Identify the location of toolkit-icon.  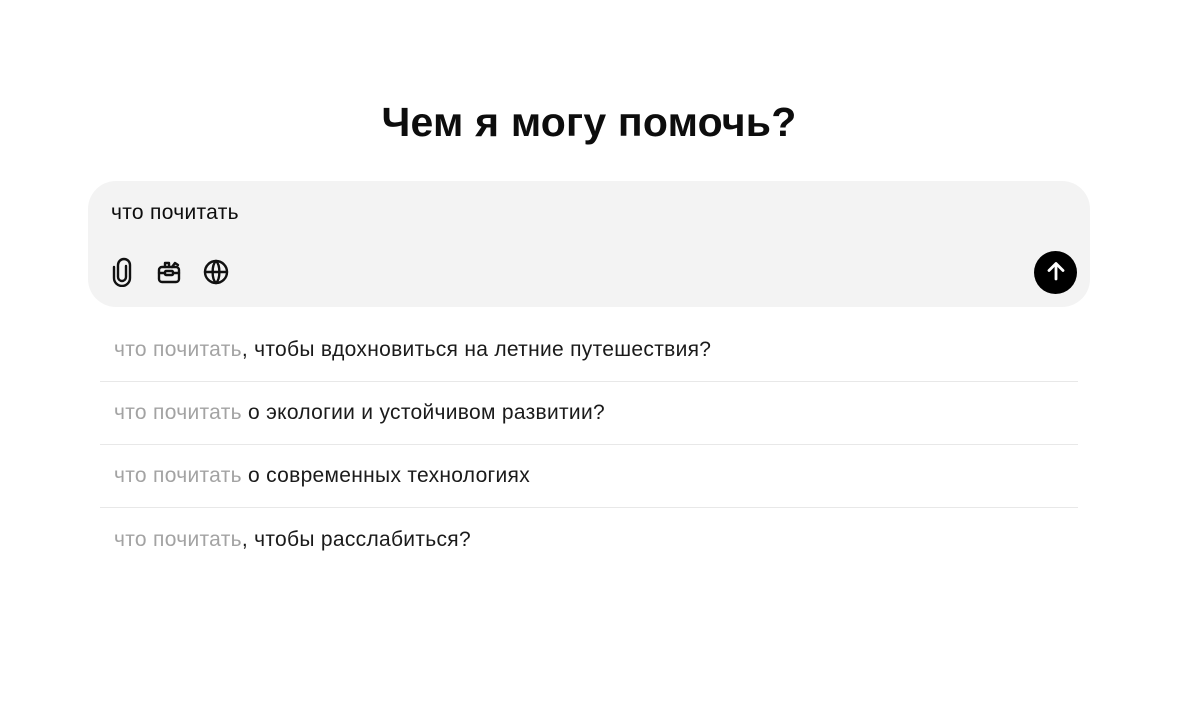
(169, 272).